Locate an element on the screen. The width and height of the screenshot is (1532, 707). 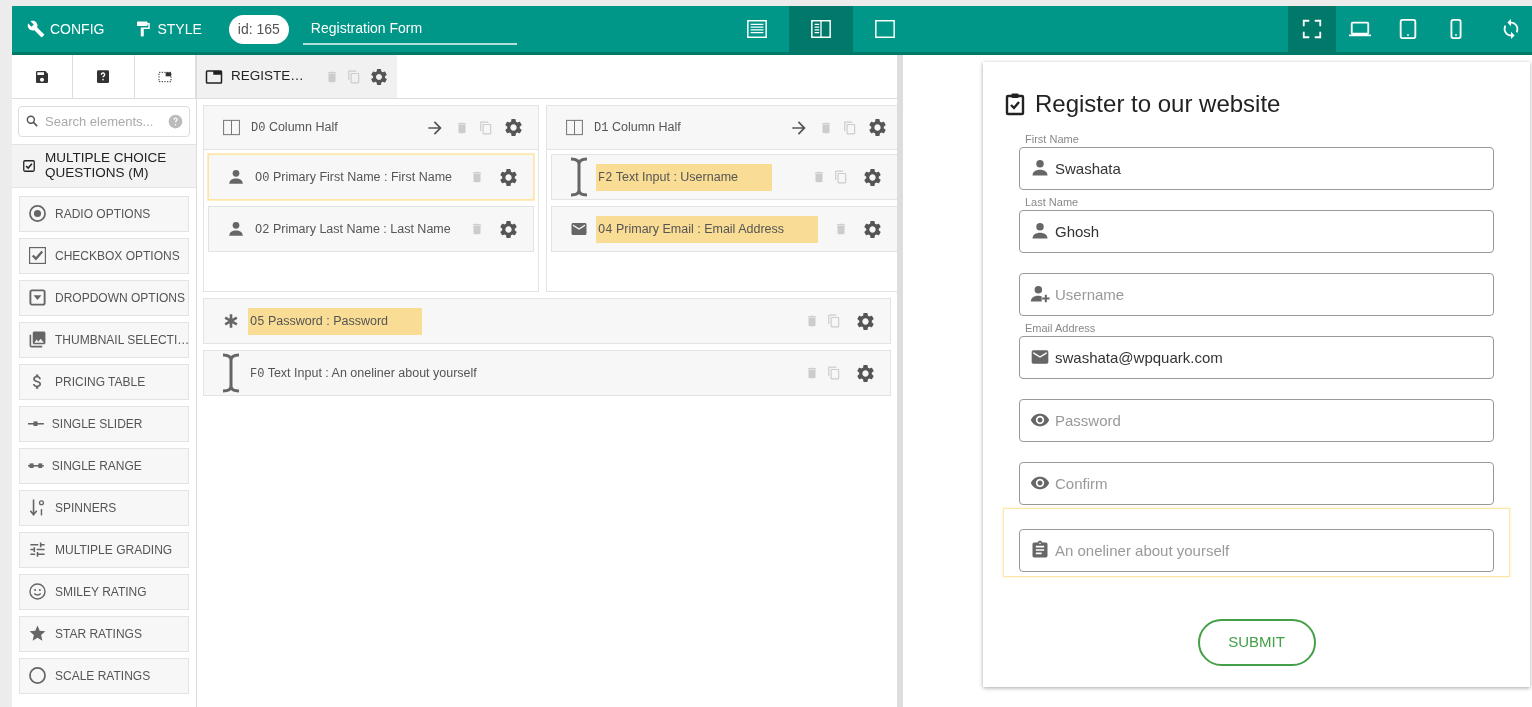
form-element-row: F2 Text Input : Username is located at coordinates (725, 177).